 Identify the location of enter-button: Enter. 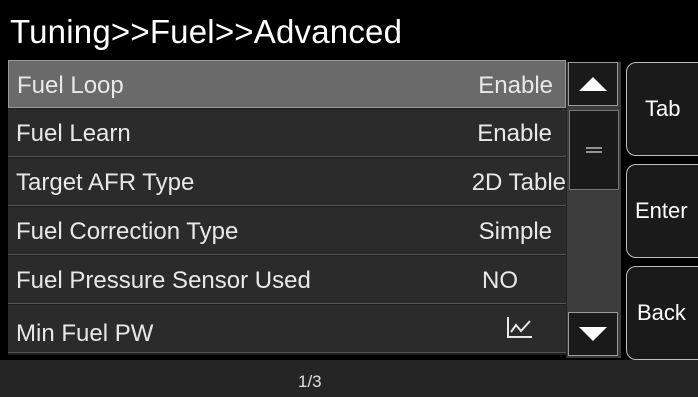
(662, 211).